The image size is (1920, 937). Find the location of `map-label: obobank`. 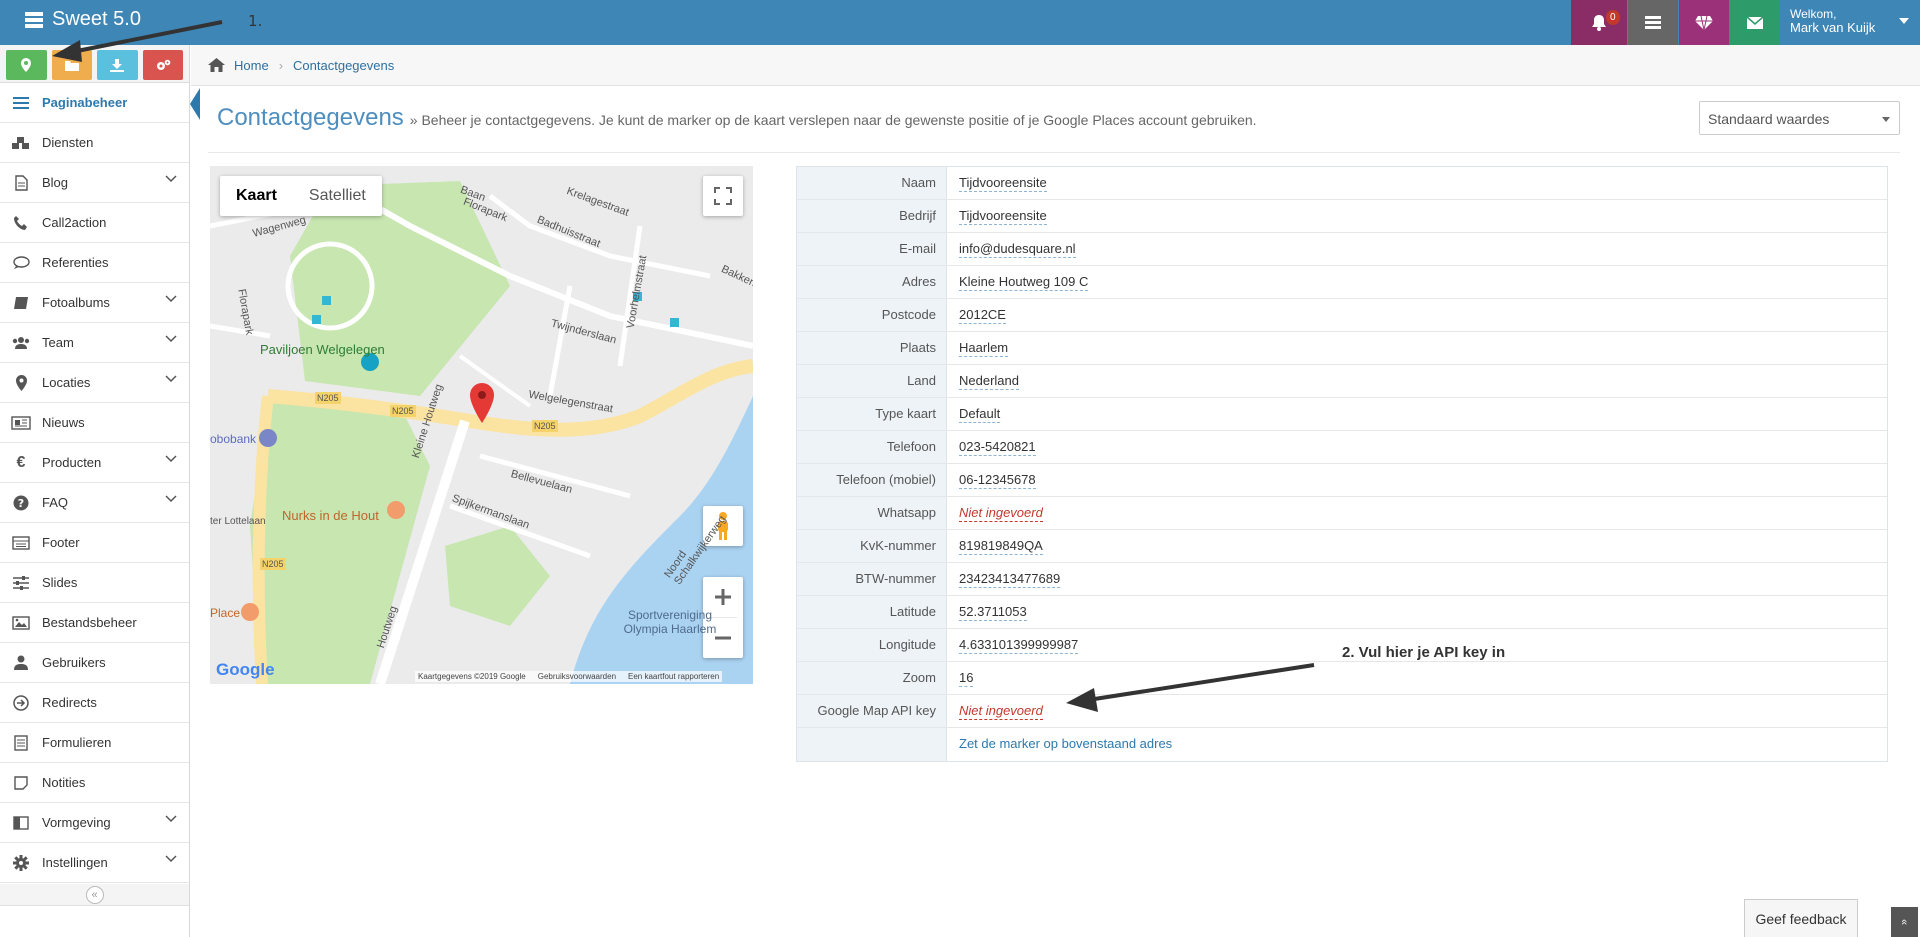

map-label: obobank is located at coordinates (233, 439).